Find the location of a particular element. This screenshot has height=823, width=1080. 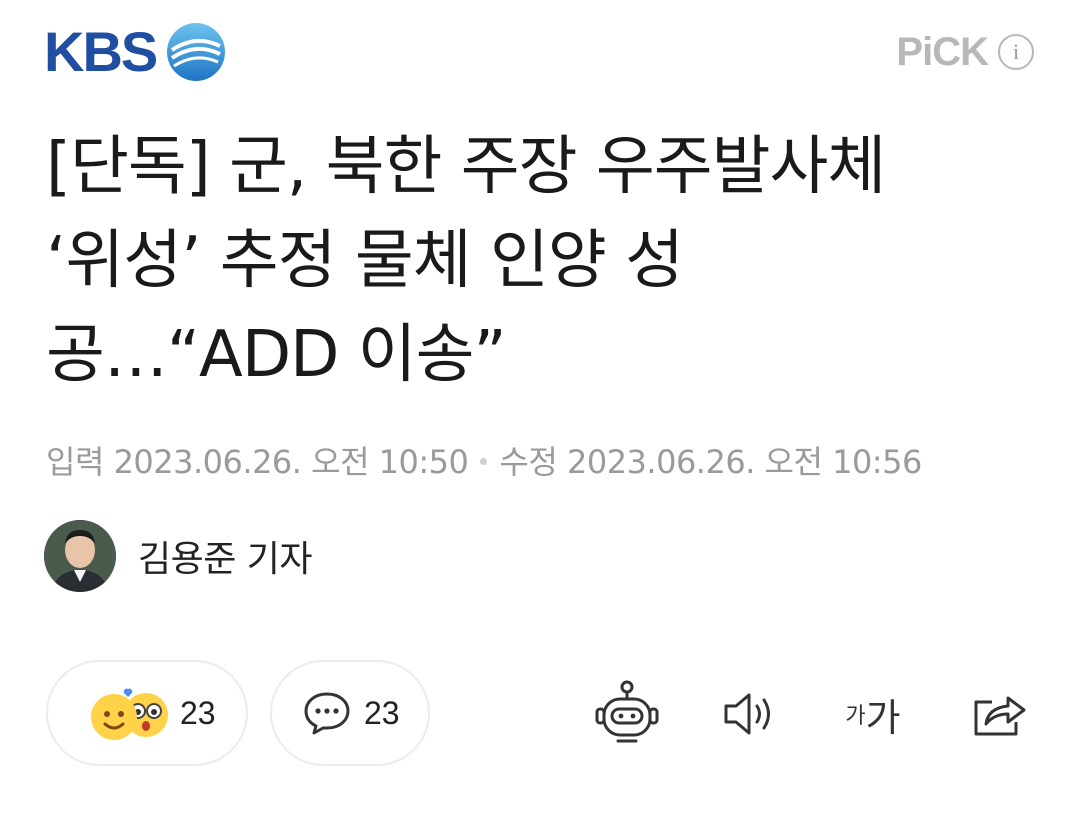

summary-bot-button is located at coordinates (627, 714).